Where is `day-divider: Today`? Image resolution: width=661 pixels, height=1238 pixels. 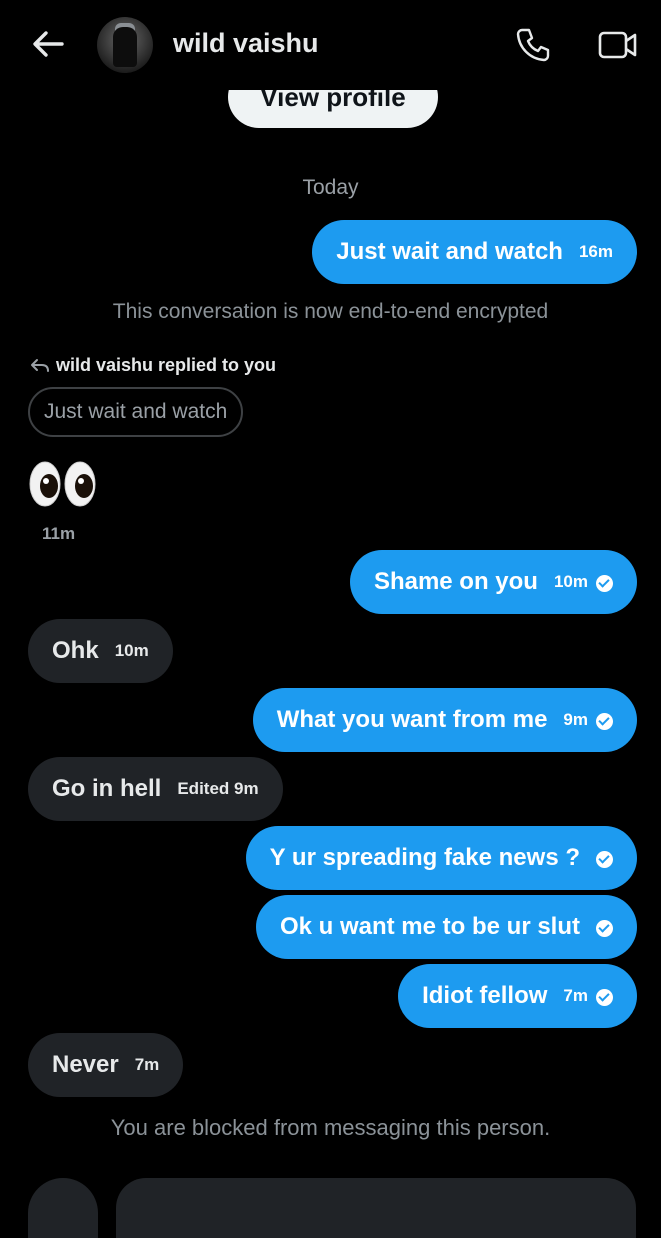
day-divider: Today is located at coordinates (330, 187).